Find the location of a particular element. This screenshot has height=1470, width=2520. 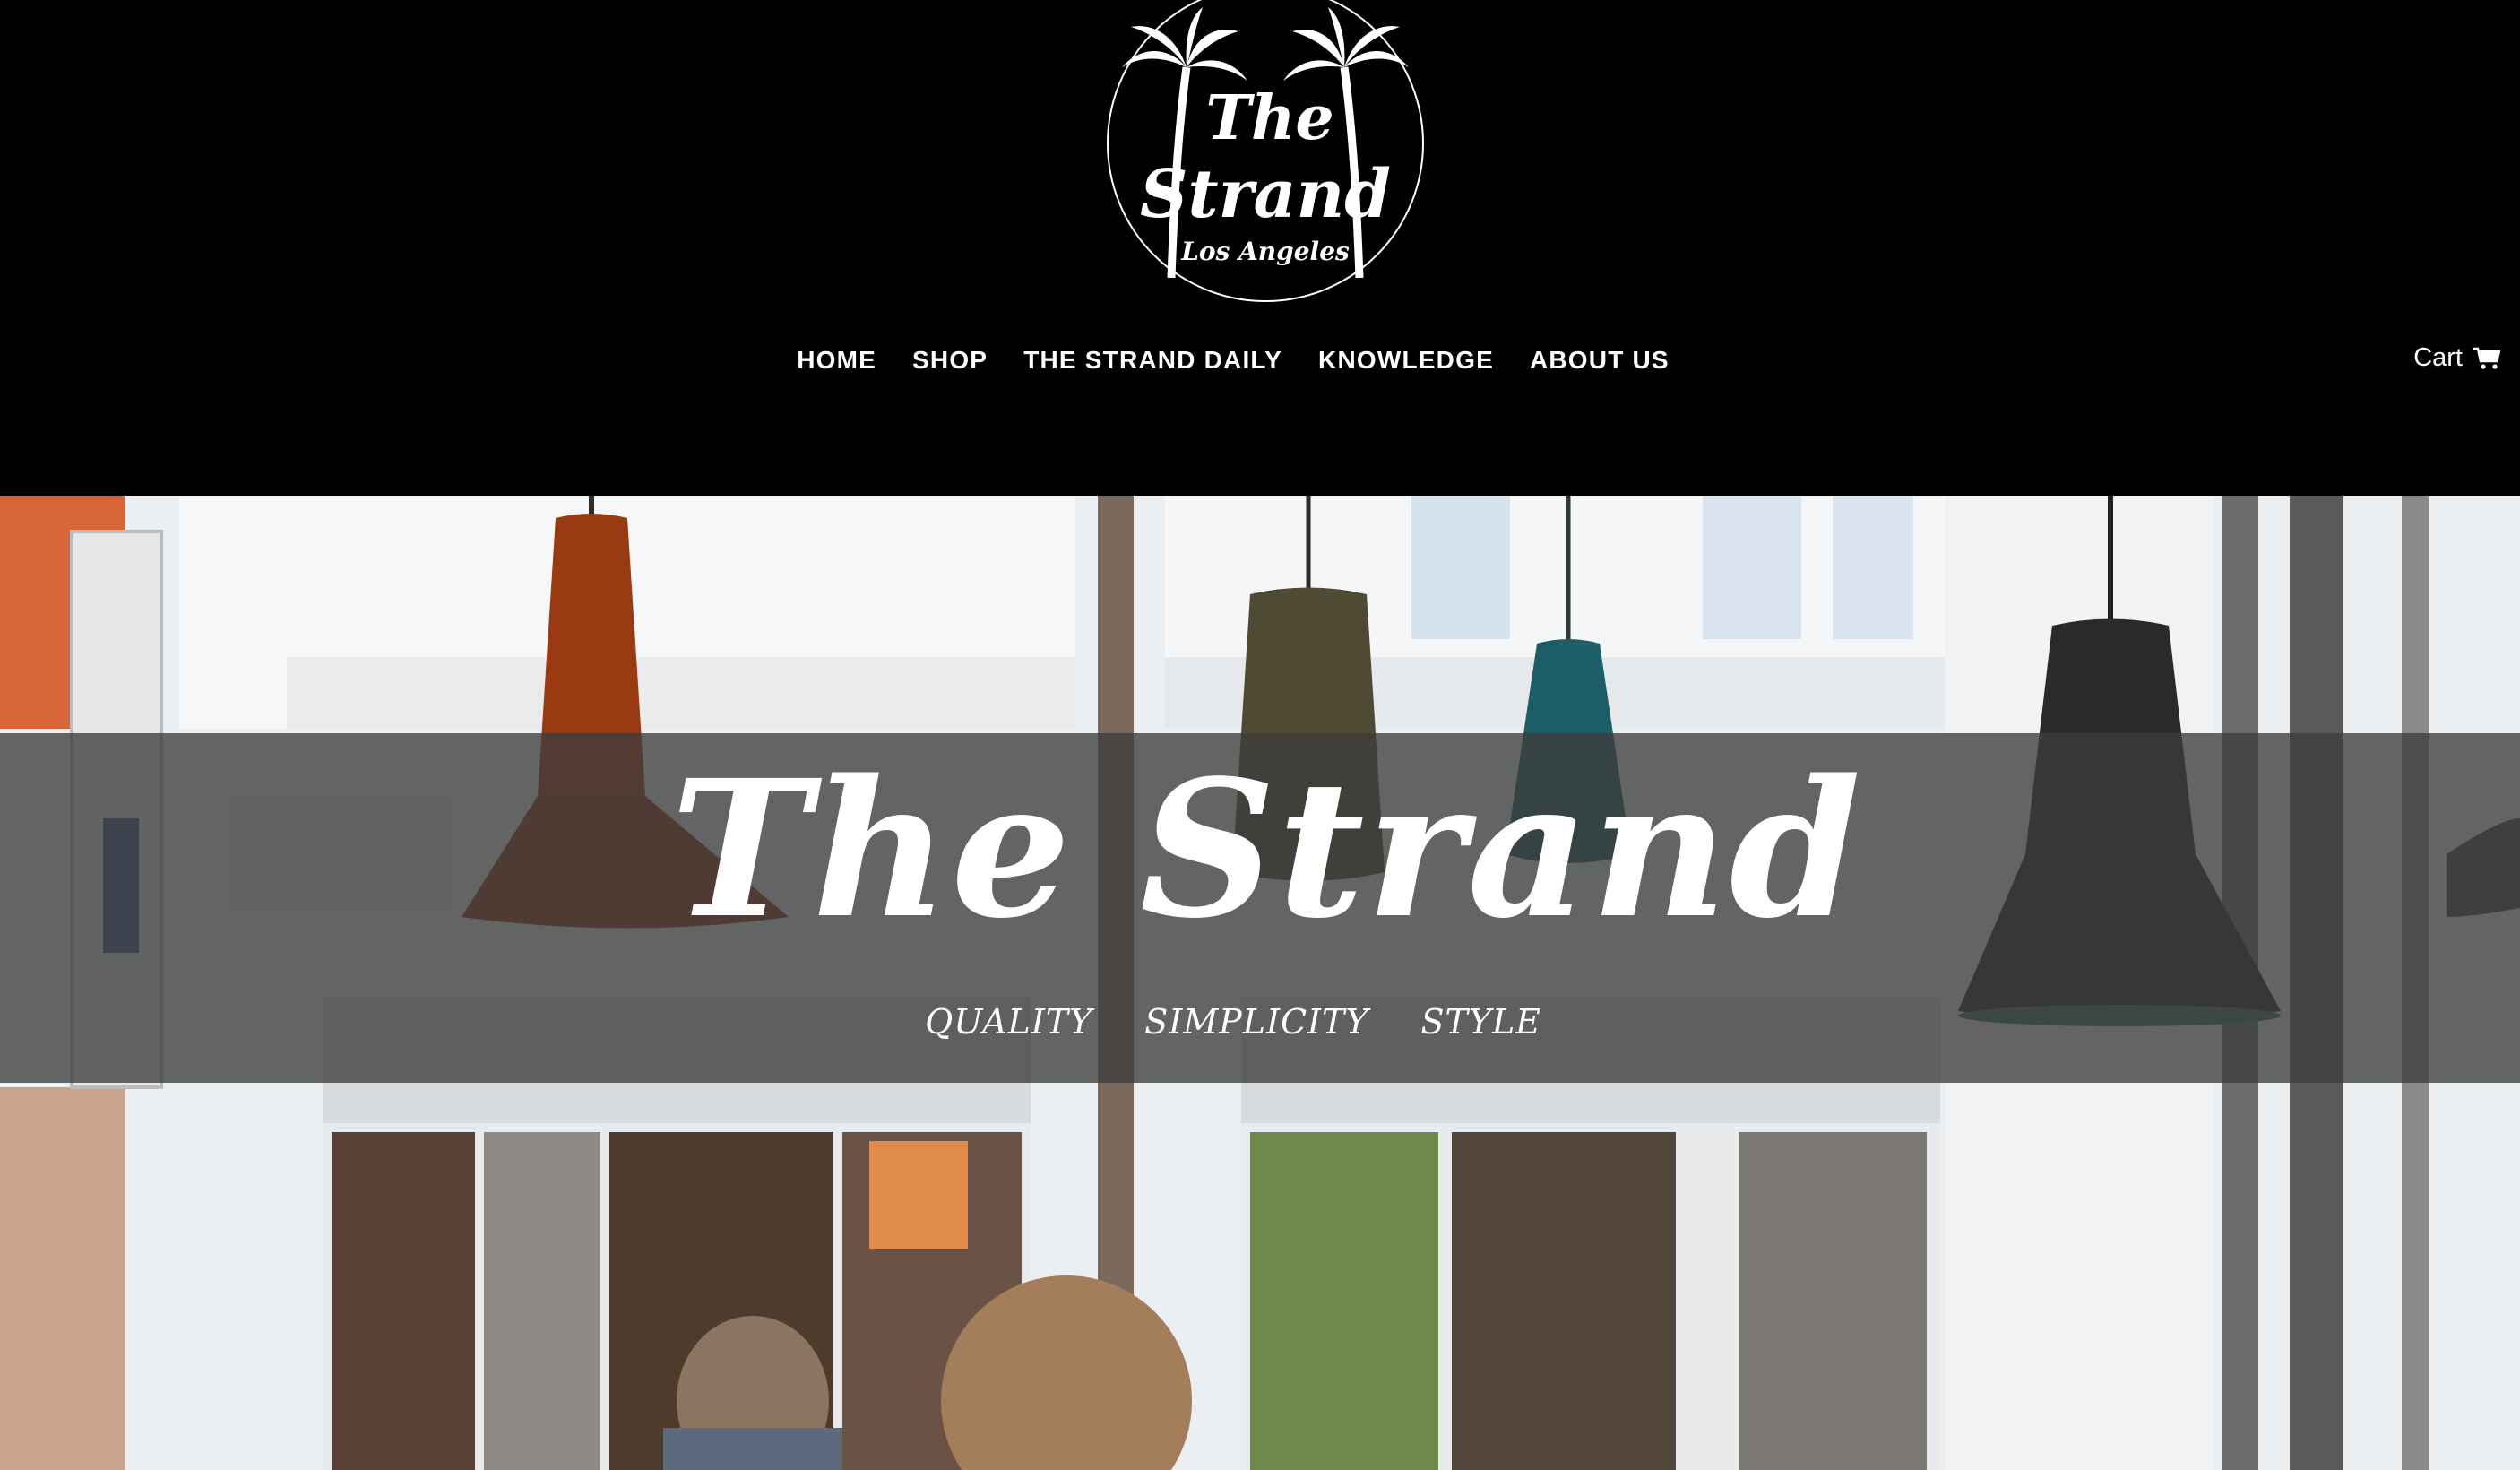

nav-item-knowledge: KNOWLEDGE is located at coordinates (1406, 360).